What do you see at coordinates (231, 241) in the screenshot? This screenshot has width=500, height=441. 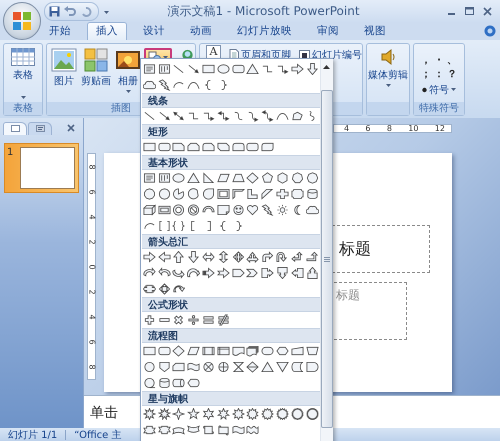 I see `section-header: 箭头总汇` at bounding box center [231, 241].